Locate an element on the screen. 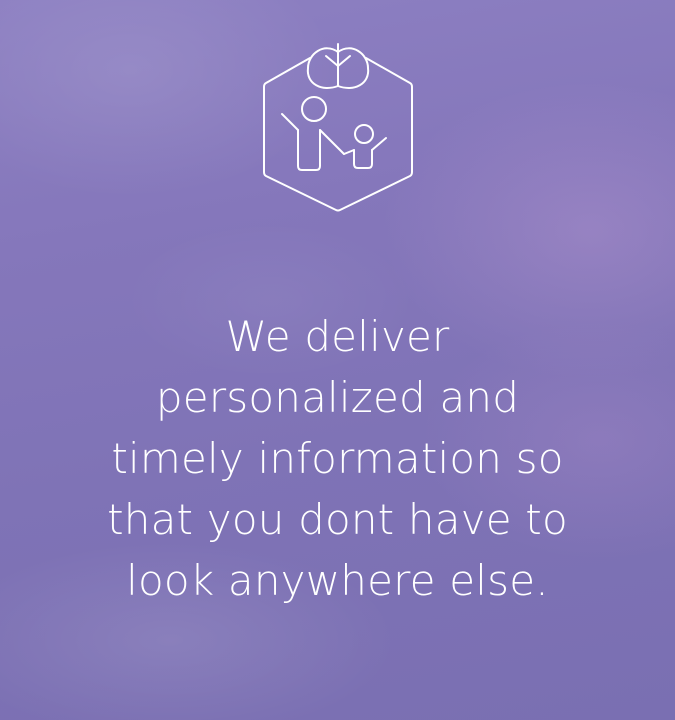 The width and height of the screenshot is (675, 720). family-tree-hexagon-icon is located at coordinates (338, 121).